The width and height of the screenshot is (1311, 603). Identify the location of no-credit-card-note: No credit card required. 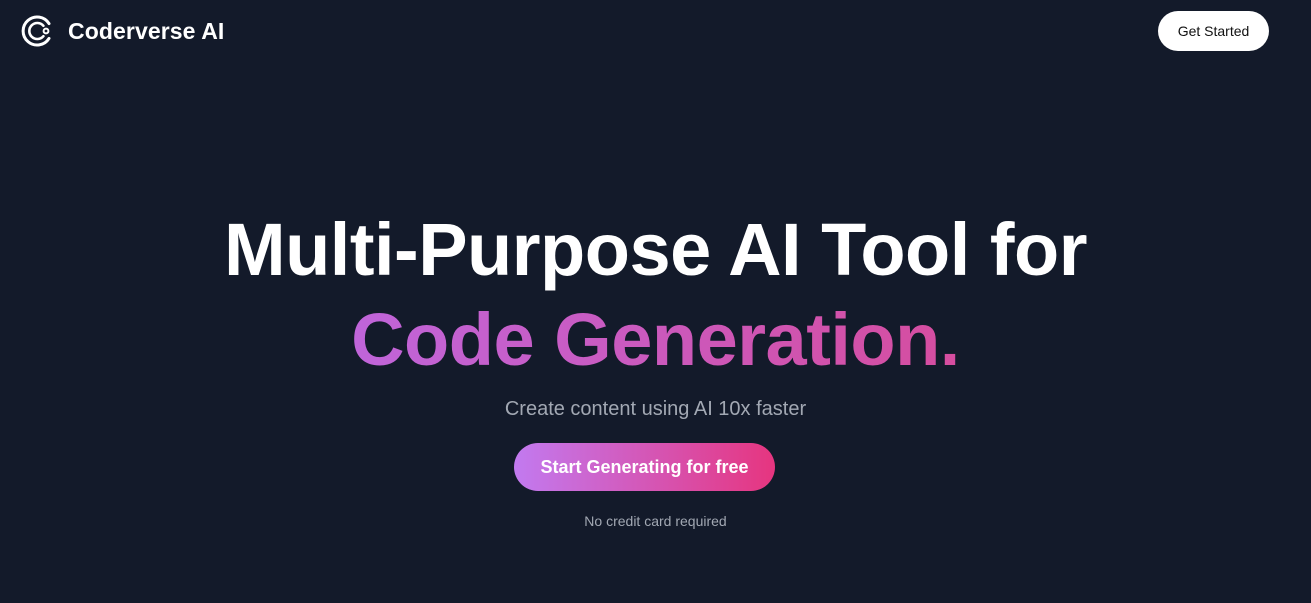
(655, 521).